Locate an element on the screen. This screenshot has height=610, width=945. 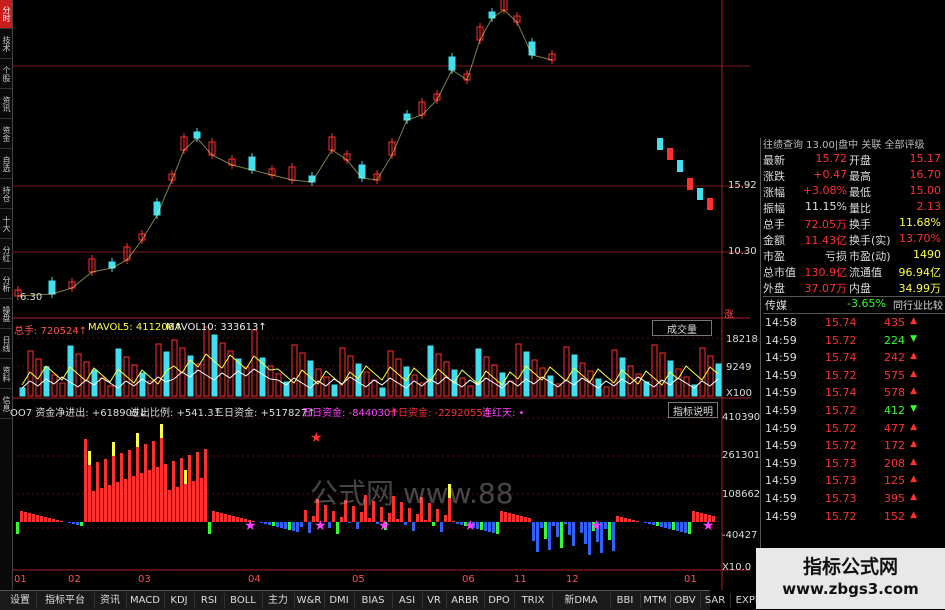
volume-dropdown: 成交量 is located at coordinates (682, 328).